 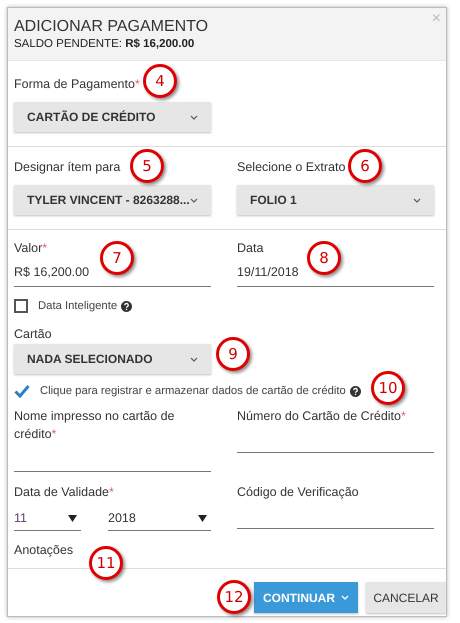 I want to click on cancel-button: CANCELAR, so click(x=406, y=597).